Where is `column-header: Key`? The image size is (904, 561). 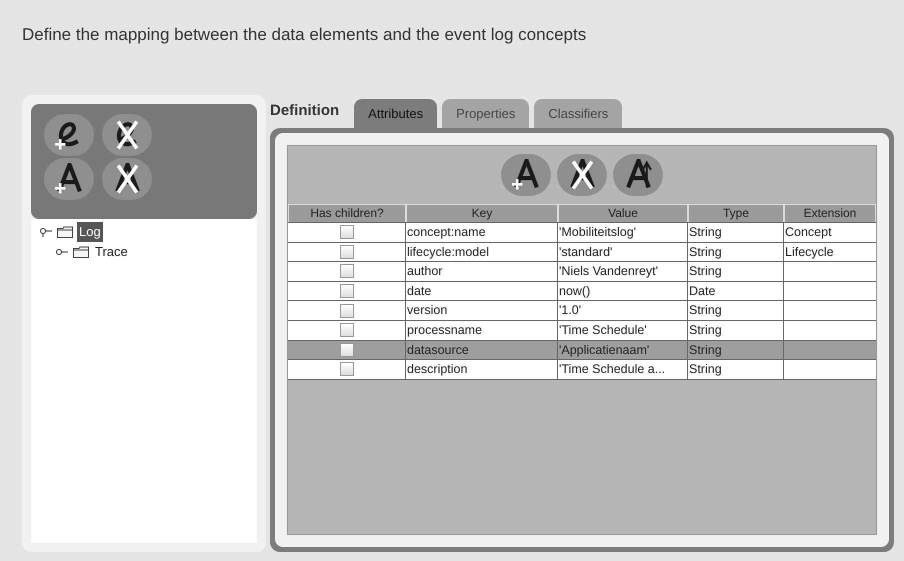 column-header: Key is located at coordinates (482, 213).